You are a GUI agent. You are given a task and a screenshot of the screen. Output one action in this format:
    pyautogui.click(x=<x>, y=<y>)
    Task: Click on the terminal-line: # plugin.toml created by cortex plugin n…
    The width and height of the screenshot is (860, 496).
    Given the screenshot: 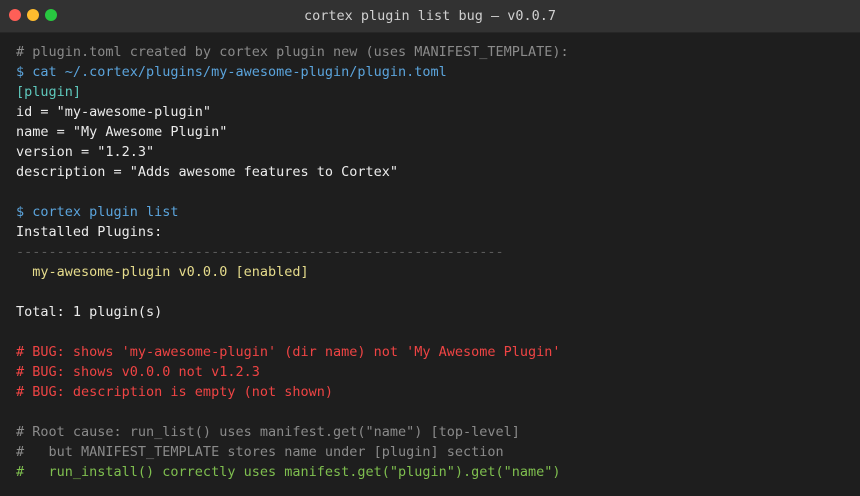 What is the action you would take?
    pyautogui.click(x=292, y=52)
    